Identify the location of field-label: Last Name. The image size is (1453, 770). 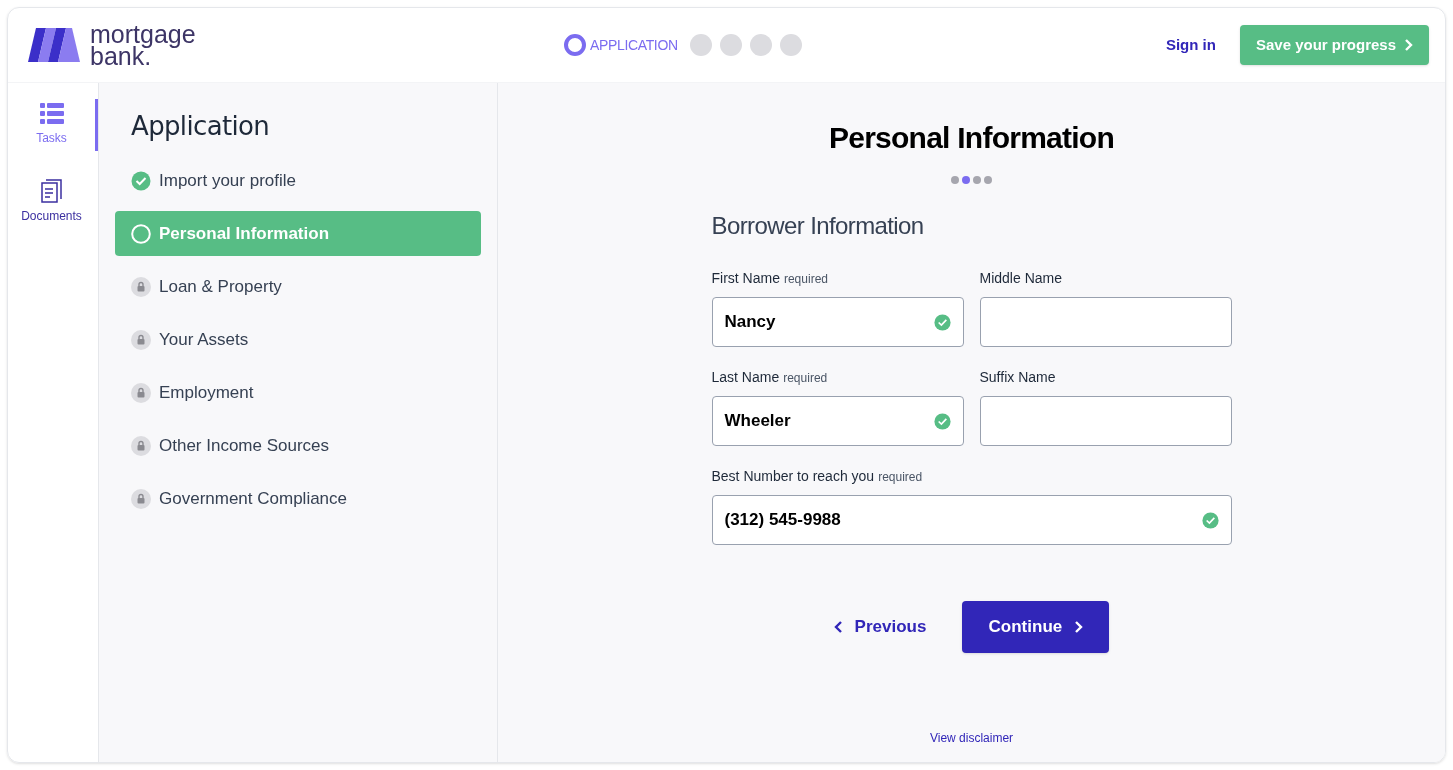
(745, 377).